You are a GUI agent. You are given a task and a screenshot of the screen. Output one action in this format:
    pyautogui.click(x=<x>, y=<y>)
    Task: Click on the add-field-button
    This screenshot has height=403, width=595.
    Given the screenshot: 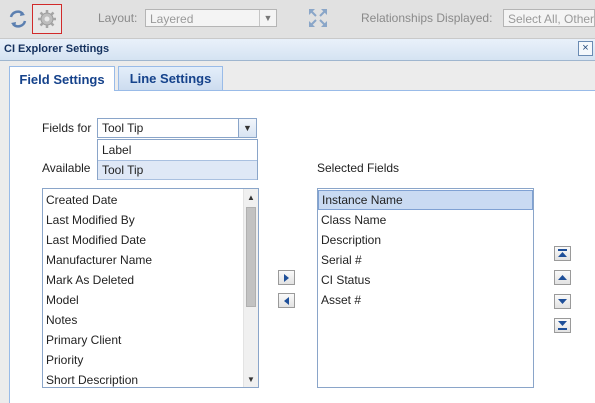 What is the action you would take?
    pyautogui.click(x=286, y=277)
    